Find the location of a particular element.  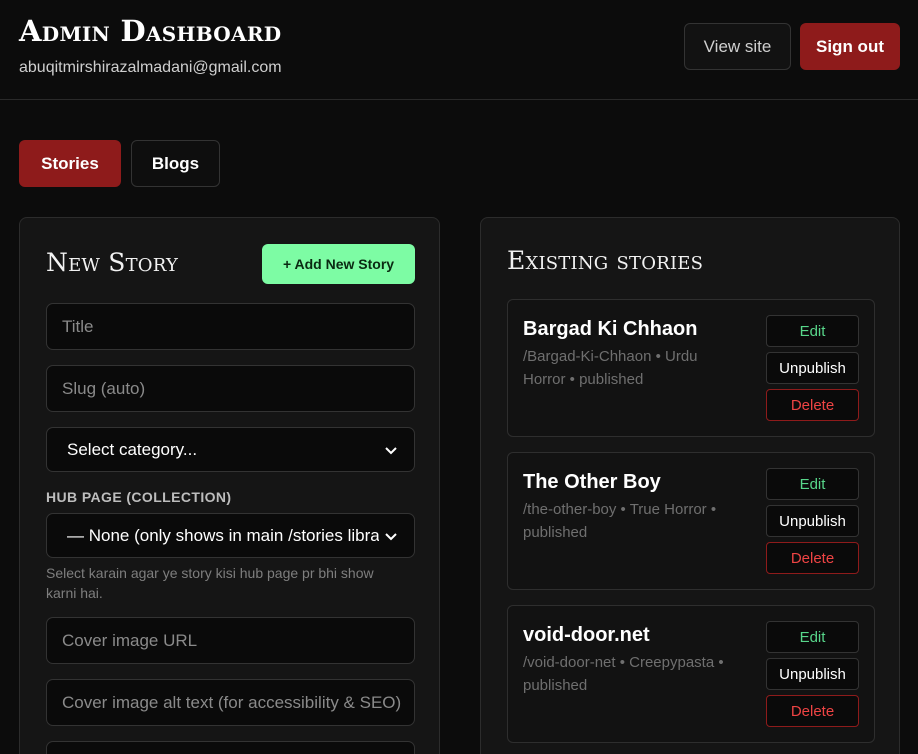

existing-stories-heading: Existing stories is located at coordinates (605, 260).